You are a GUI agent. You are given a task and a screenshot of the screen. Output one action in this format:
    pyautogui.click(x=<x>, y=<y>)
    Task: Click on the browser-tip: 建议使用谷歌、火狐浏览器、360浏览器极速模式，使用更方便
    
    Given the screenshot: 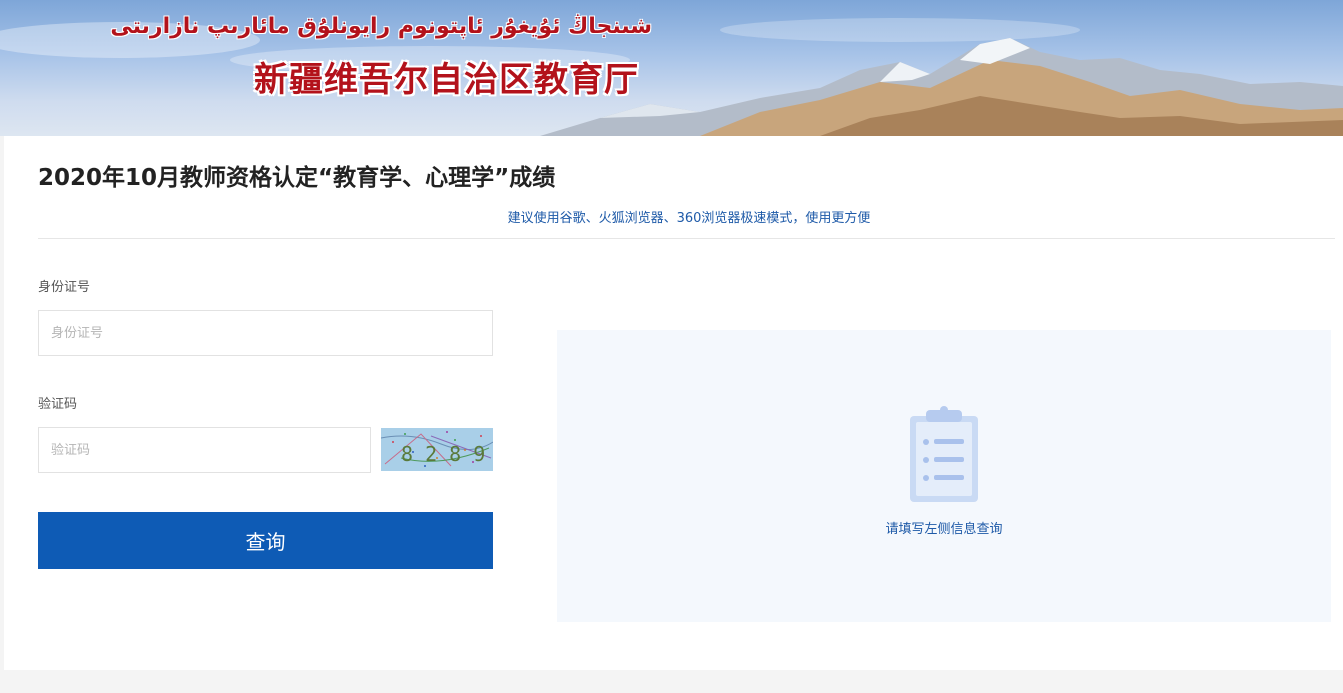 What is the action you would take?
    pyautogui.click(x=689, y=218)
    